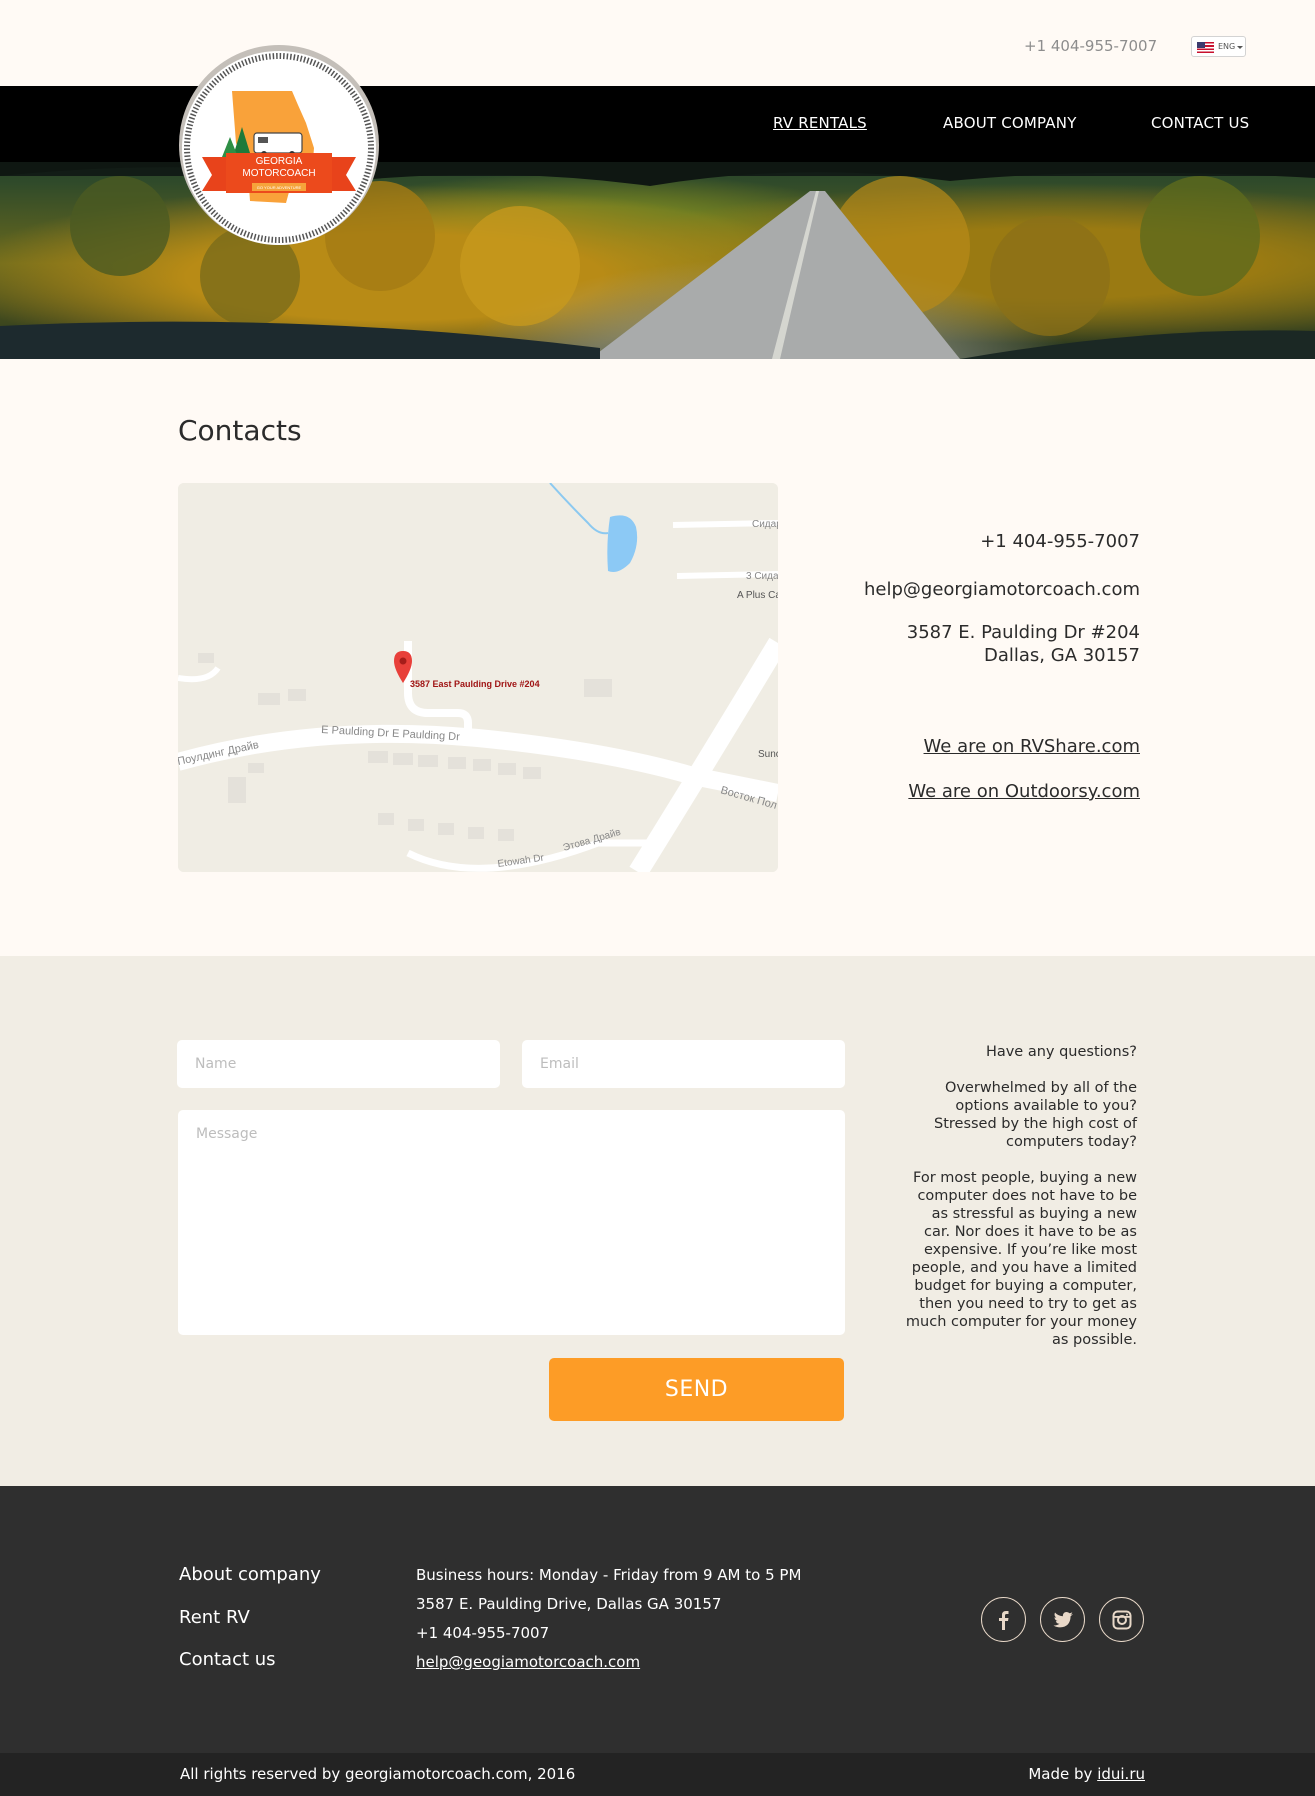  I want to click on contact-email: help@georgiamotorcoach.com, so click(1002, 589).